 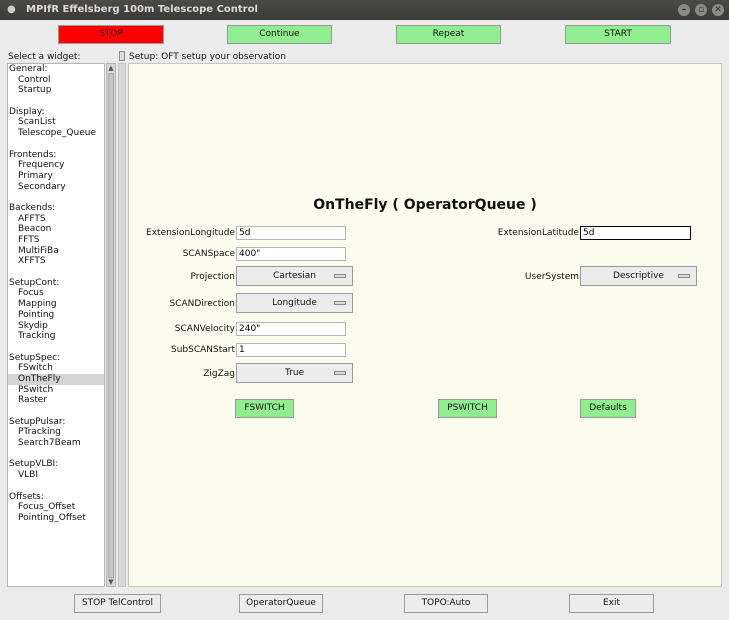 What do you see at coordinates (32, 207) in the screenshot?
I see `sidebar-group-header: Backends:` at bounding box center [32, 207].